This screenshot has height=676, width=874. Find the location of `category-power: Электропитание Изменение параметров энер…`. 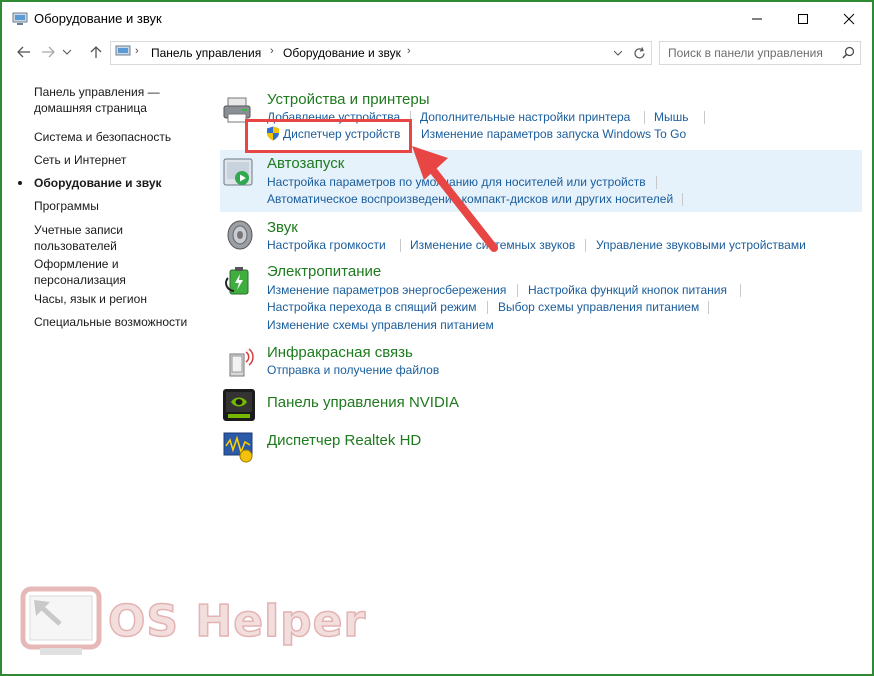

category-power: Электропитание Изменение параметров энер… is located at coordinates (541, 300).